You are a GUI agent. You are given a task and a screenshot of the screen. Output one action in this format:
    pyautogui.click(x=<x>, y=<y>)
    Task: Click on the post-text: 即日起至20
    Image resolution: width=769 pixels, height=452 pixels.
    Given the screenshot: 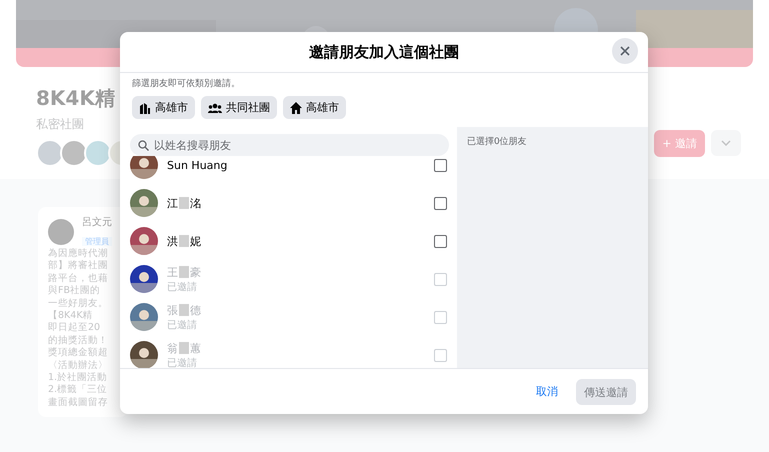 What is the action you would take?
    pyautogui.click(x=75, y=328)
    